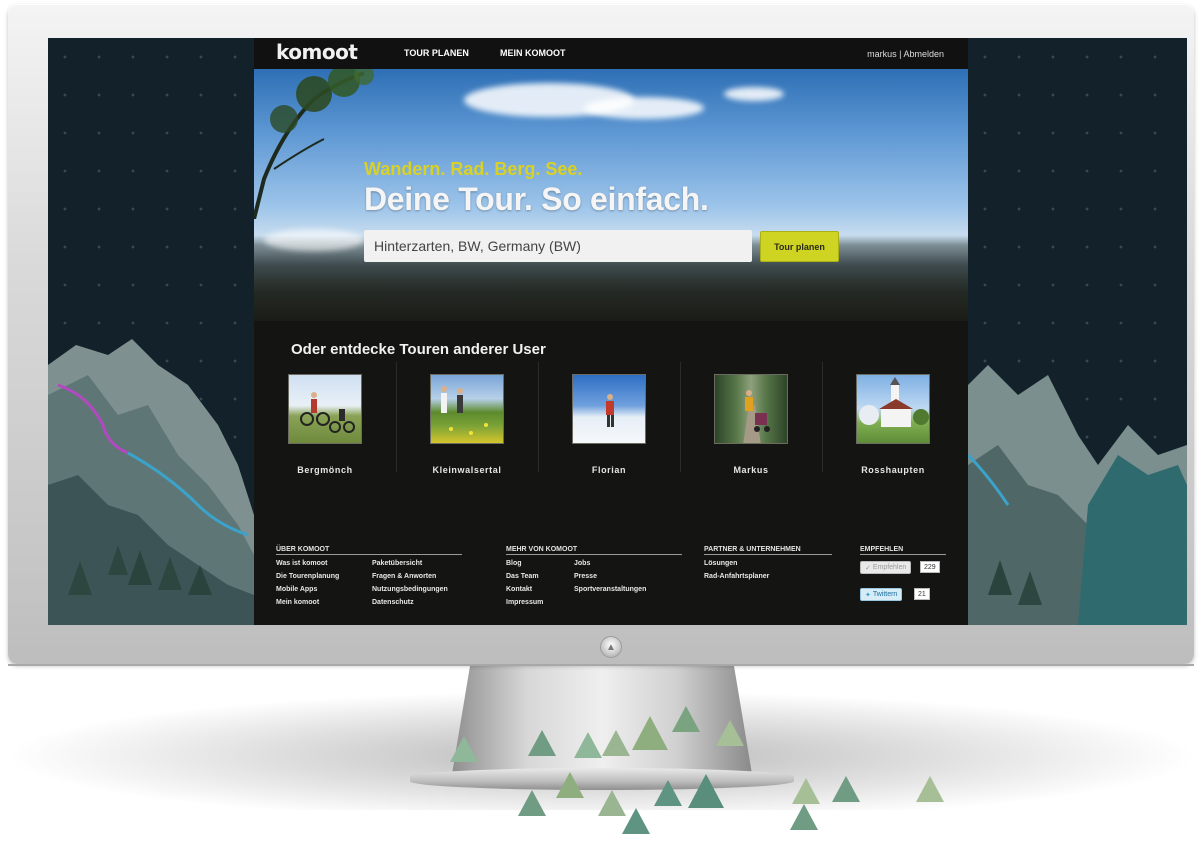 The width and height of the screenshot is (1202, 841). I want to click on hero-tagline: Wandern. Rad. Berg. See., so click(473, 169).